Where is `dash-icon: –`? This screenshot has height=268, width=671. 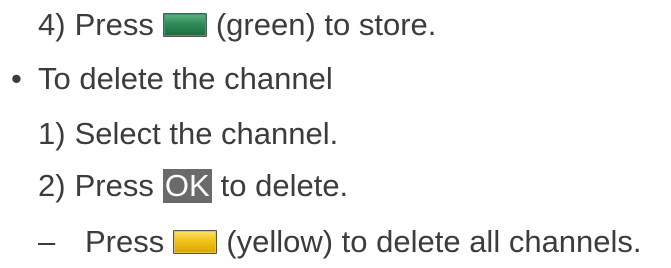
dash-icon: – is located at coordinates (47, 241).